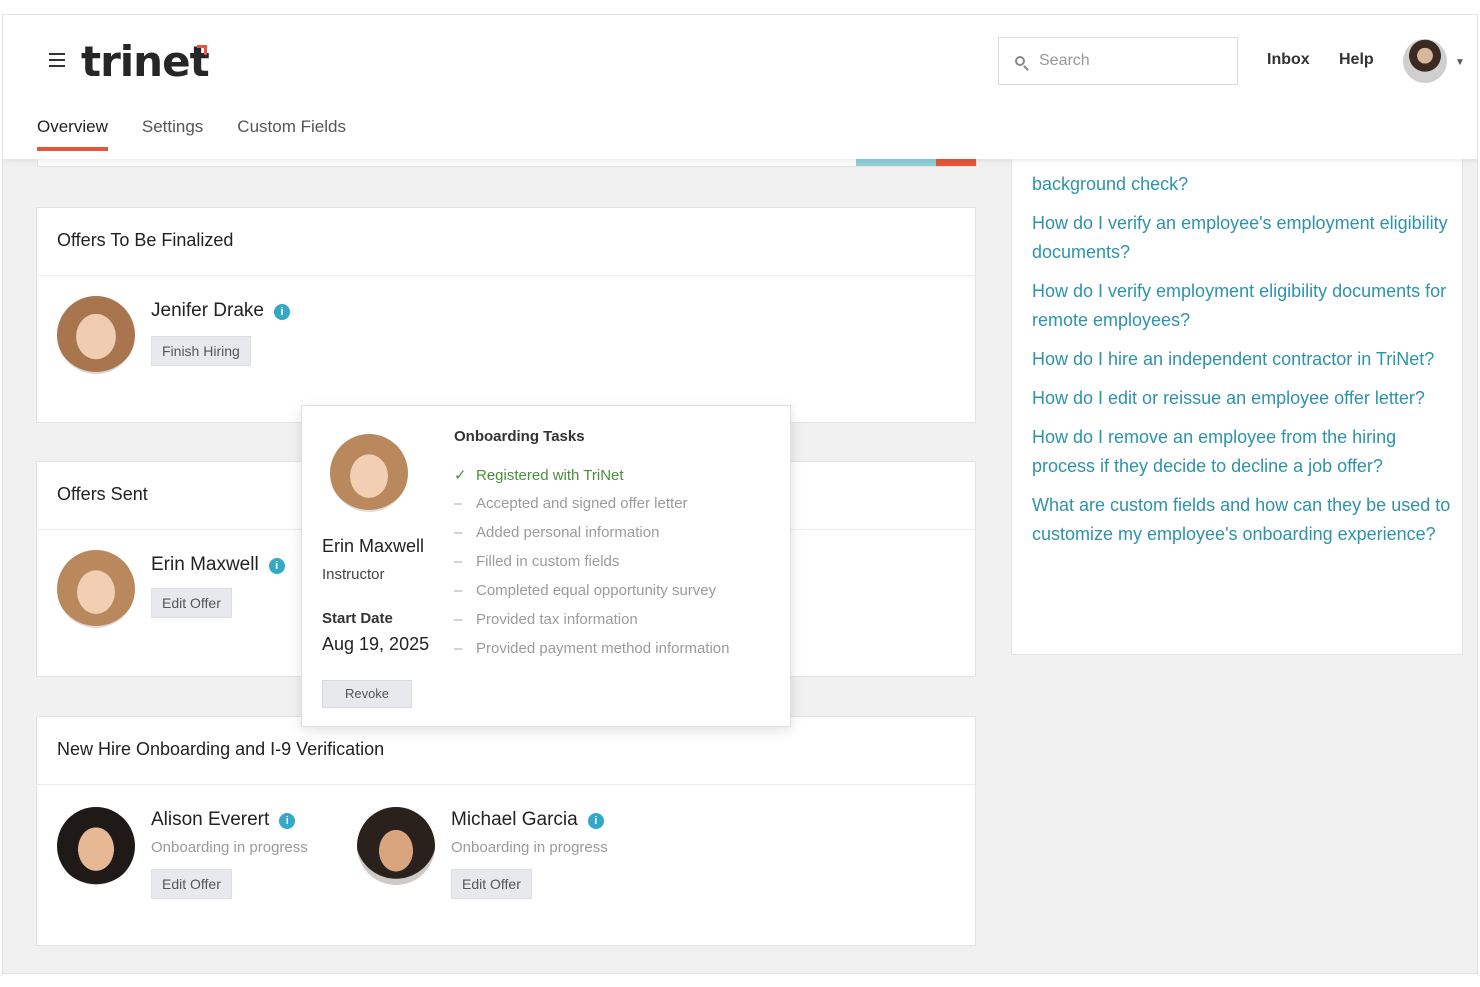  Describe the element at coordinates (201, 351) in the screenshot. I see `finish-hiring-button: Finish Hiring` at that location.